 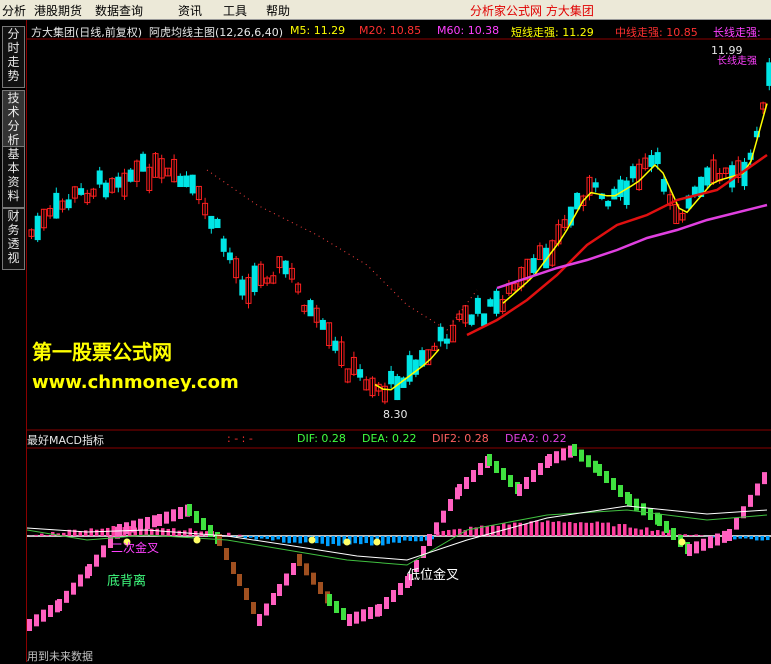 I want to click on annotation-second-golden-cross: 二次金叉, so click(x=135, y=547).